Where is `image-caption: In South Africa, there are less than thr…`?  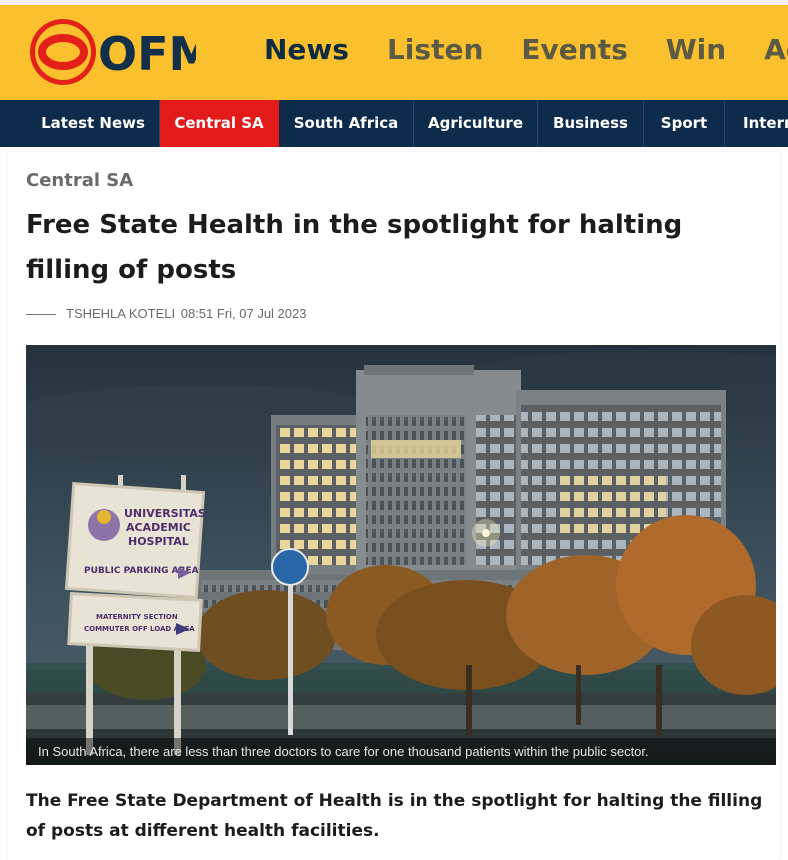 image-caption: In South Africa, there are less than thr… is located at coordinates (401, 751).